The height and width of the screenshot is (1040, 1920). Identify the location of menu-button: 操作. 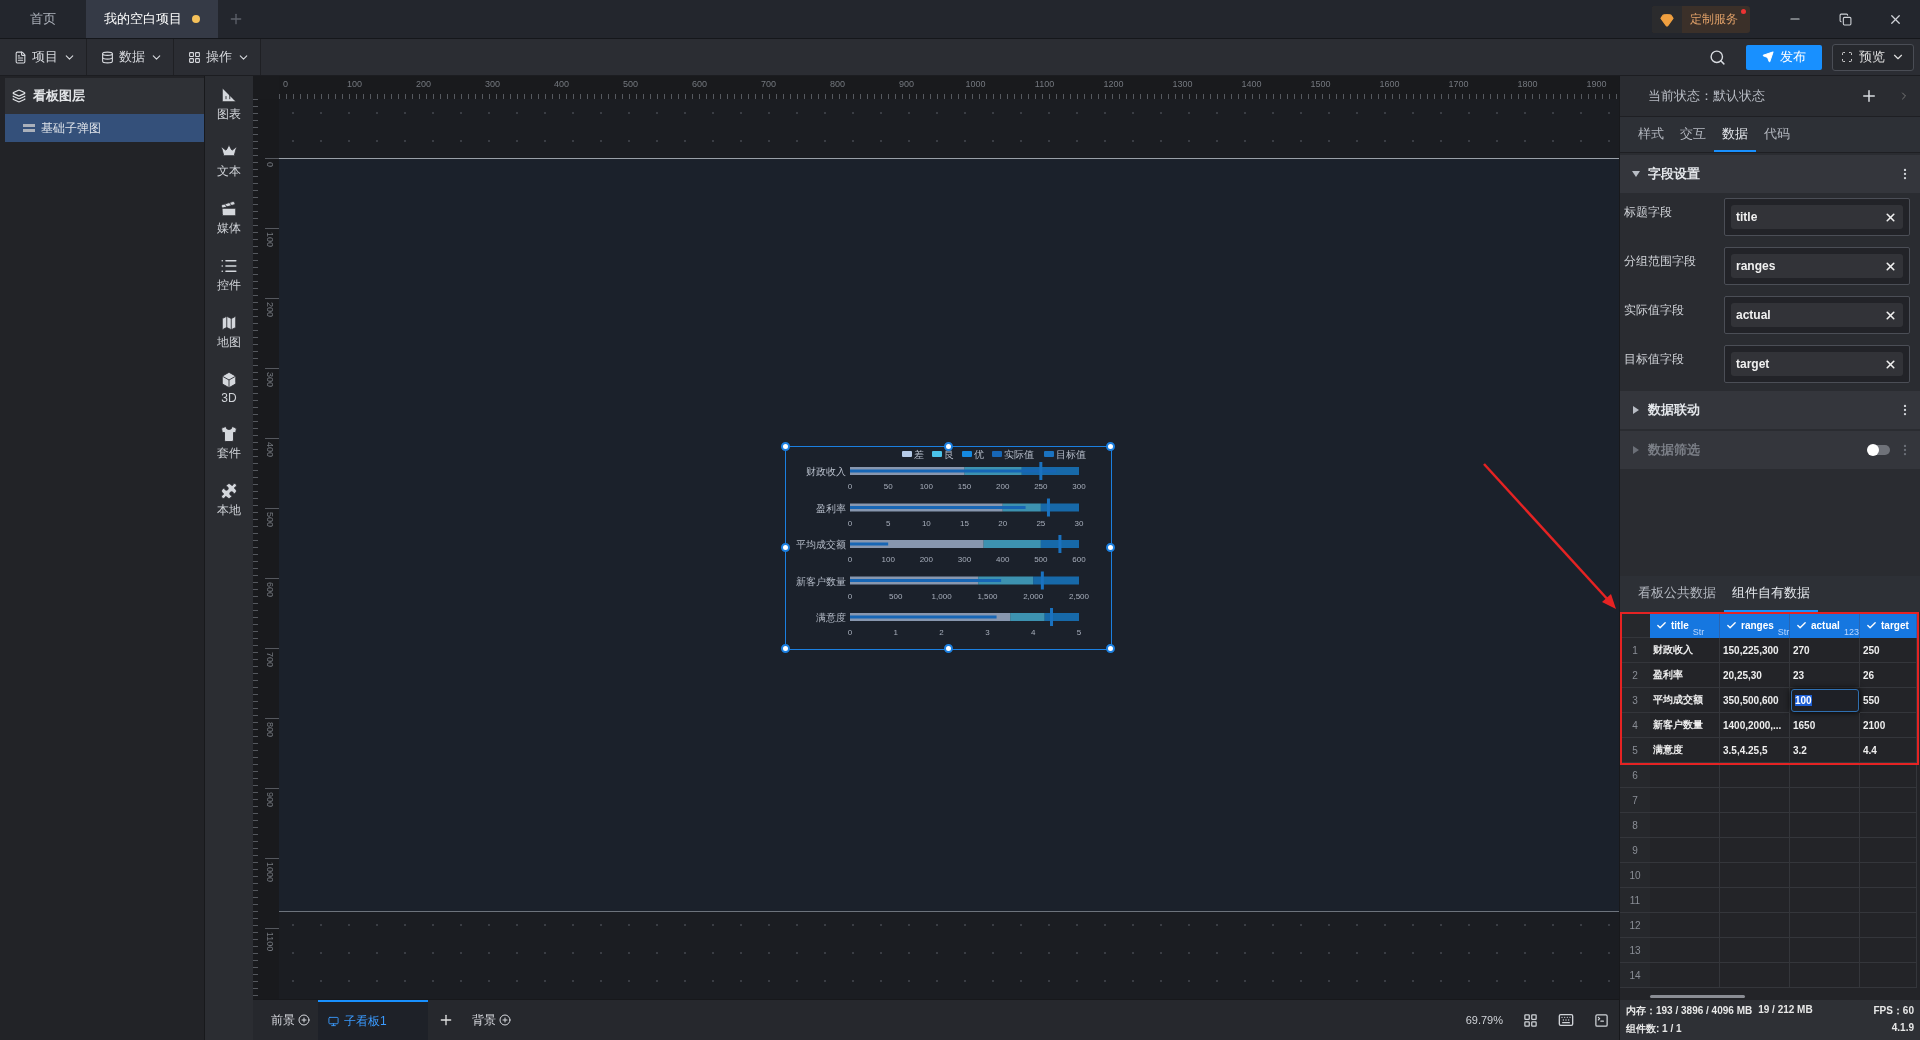
(217, 57).